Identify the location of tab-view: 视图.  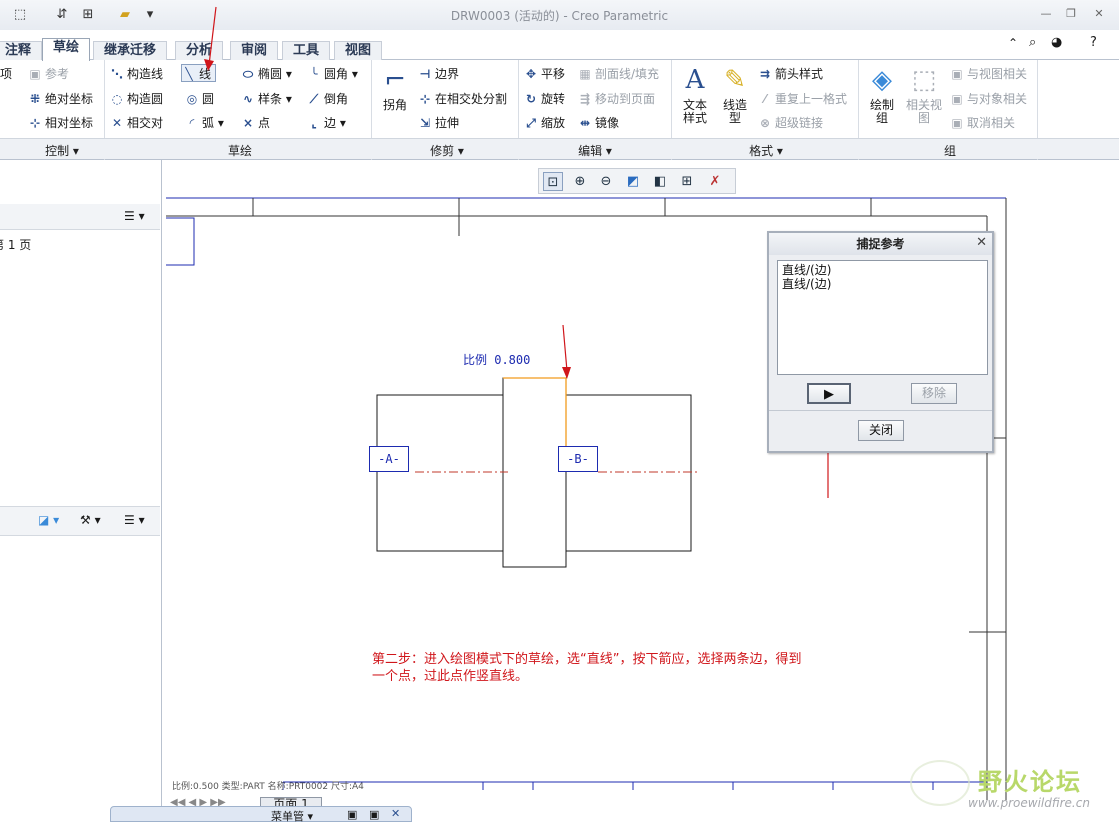
(358, 50).